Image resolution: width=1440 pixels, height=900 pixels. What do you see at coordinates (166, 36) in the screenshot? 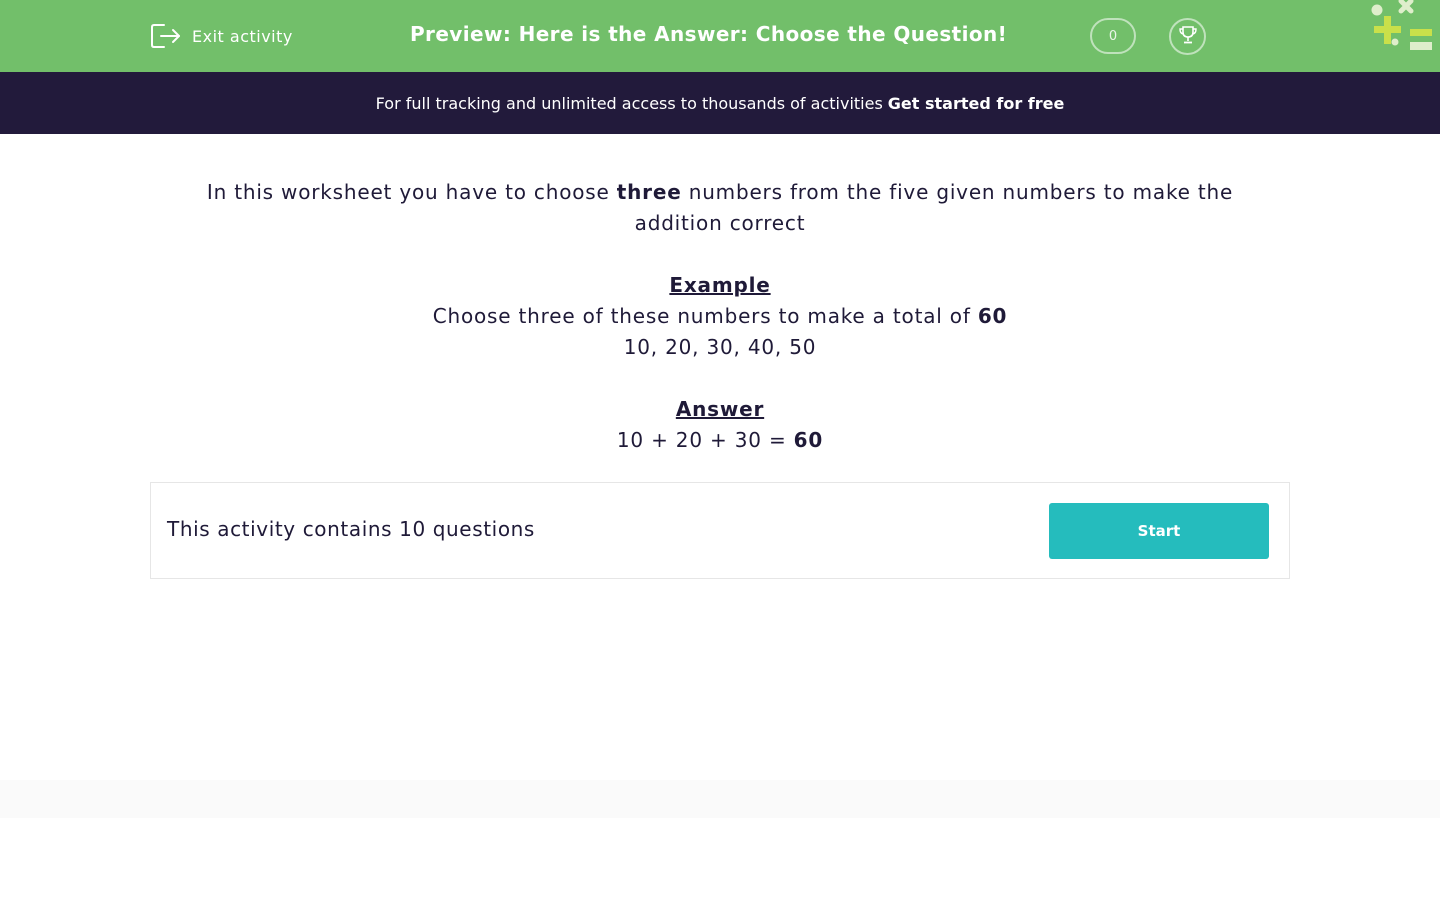
I see `exit-icon` at bounding box center [166, 36].